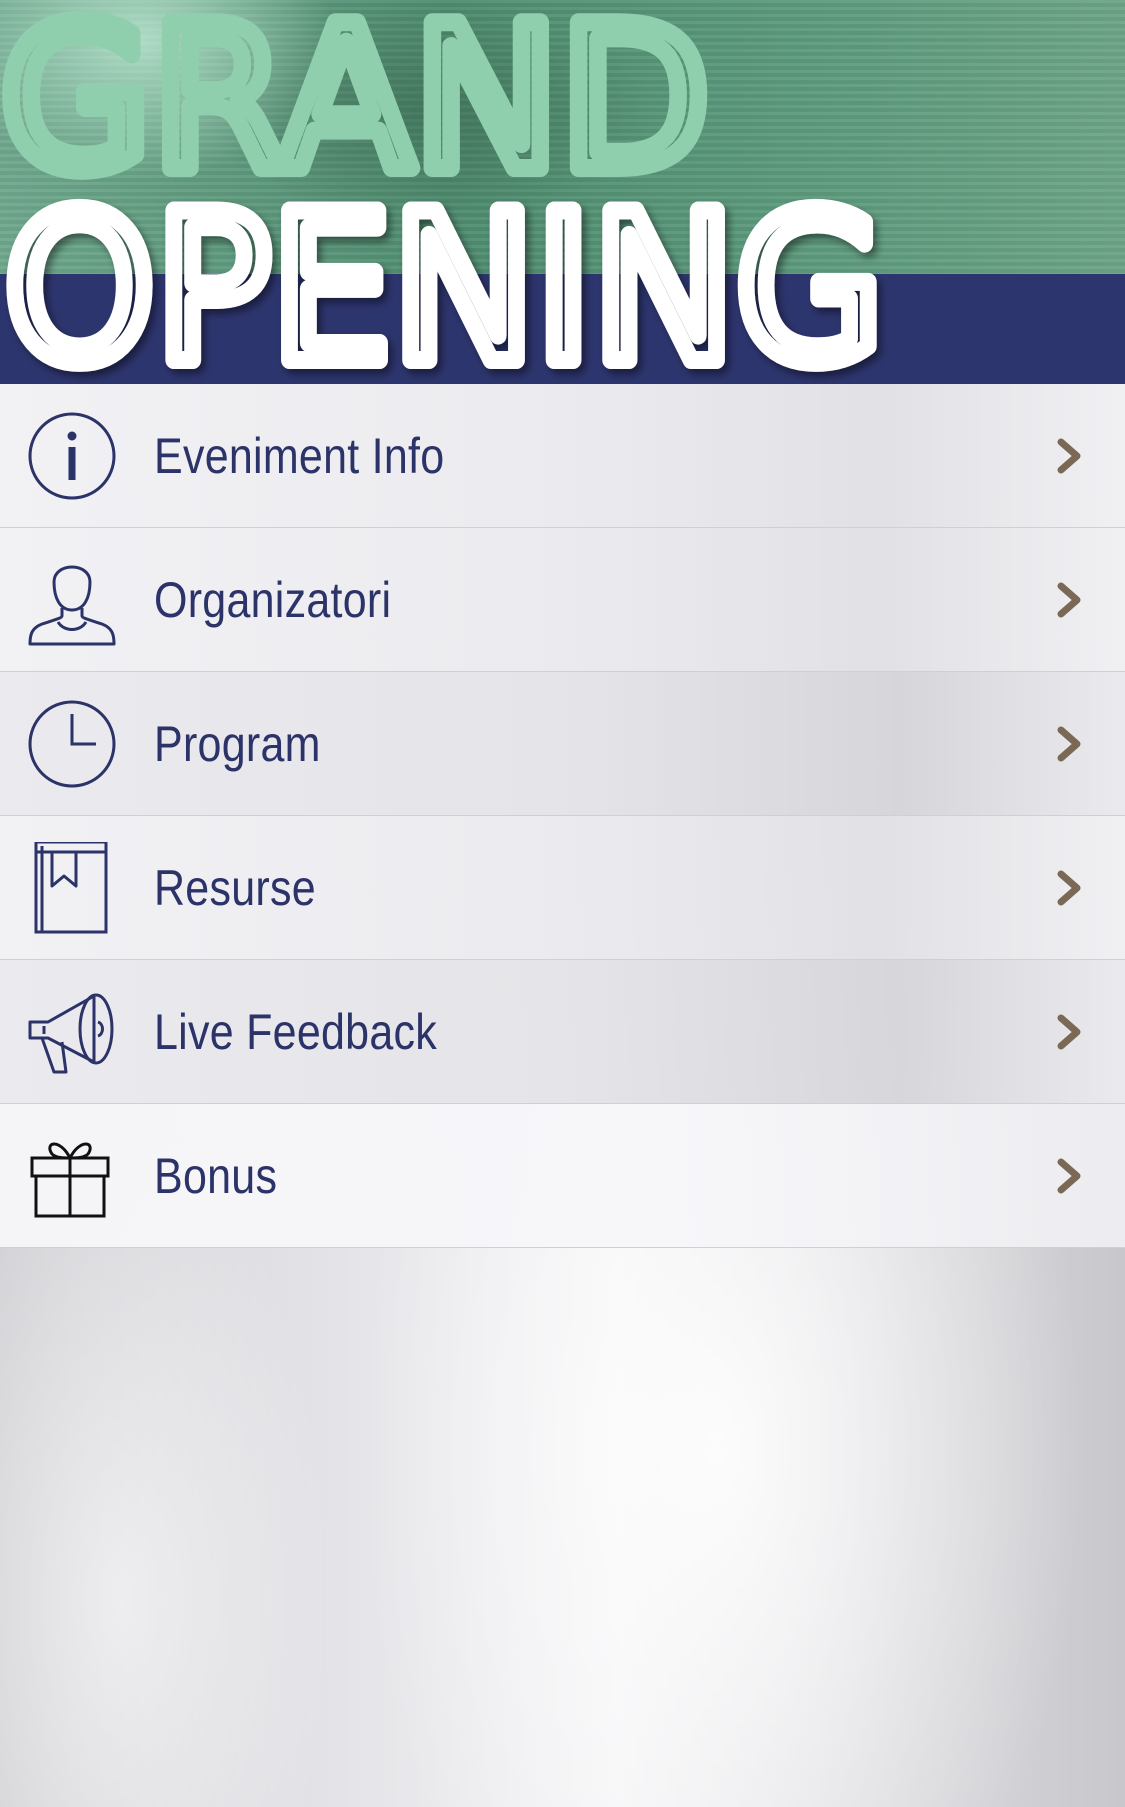 Image resolution: width=1125 pixels, height=1807 pixels. What do you see at coordinates (562, 1176) in the screenshot?
I see `menu-item-bonus: Bonus` at bounding box center [562, 1176].